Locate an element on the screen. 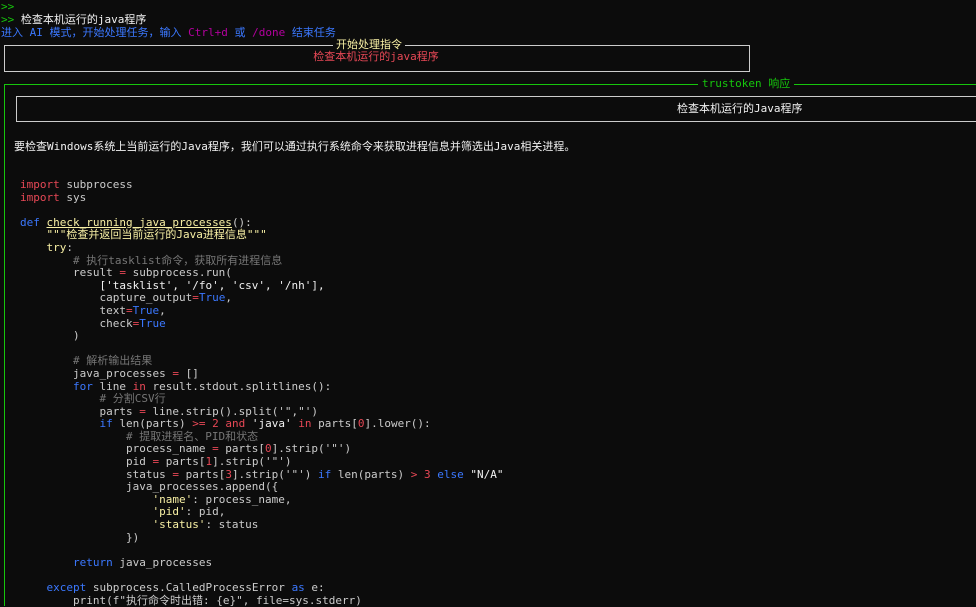  user-command: 检查本机运行的java程序 is located at coordinates (83, 19).